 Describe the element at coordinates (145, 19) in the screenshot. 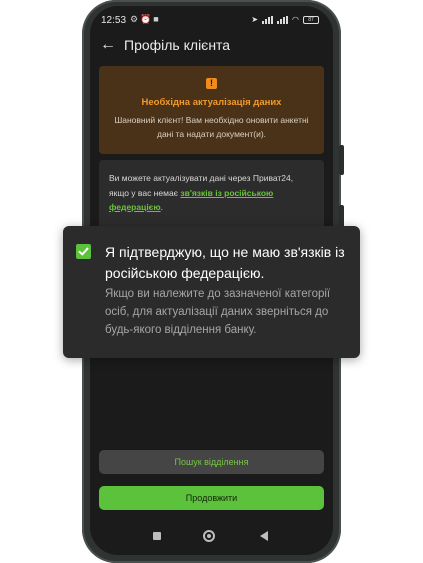

I see `notification-icons: ⚙⏰■` at that location.